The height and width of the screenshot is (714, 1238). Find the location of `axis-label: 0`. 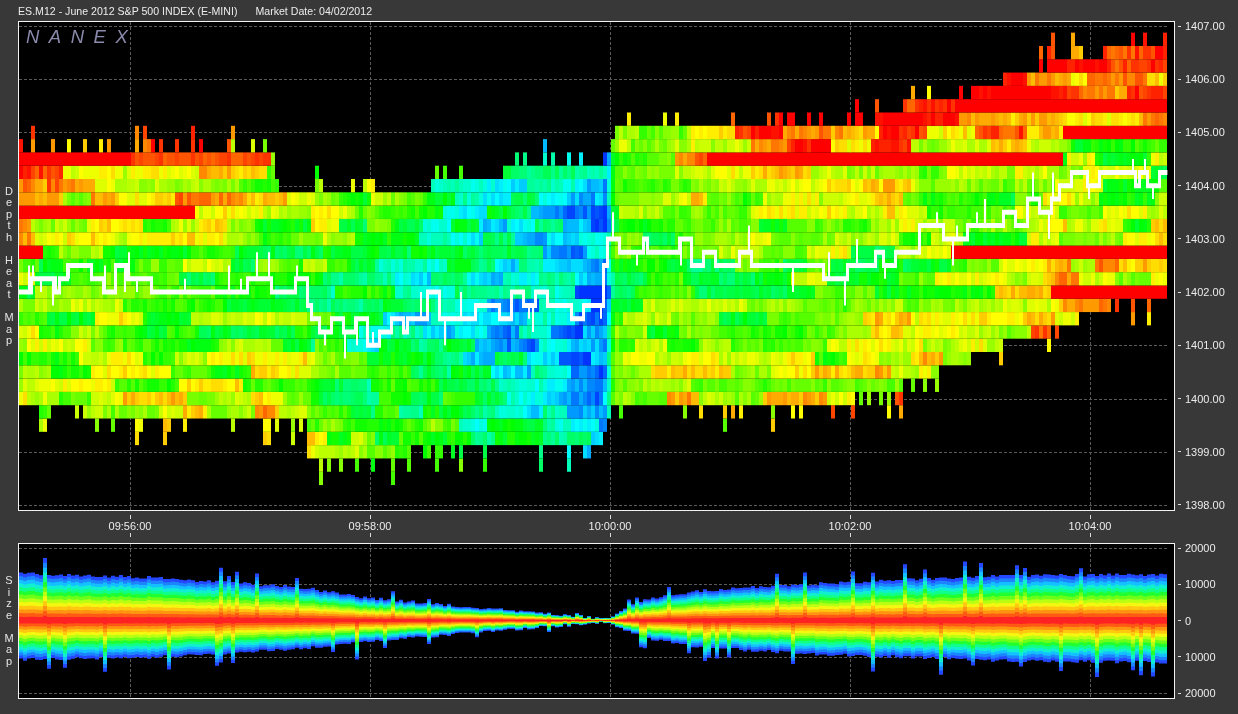

axis-label: 0 is located at coordinates (1188, 620).